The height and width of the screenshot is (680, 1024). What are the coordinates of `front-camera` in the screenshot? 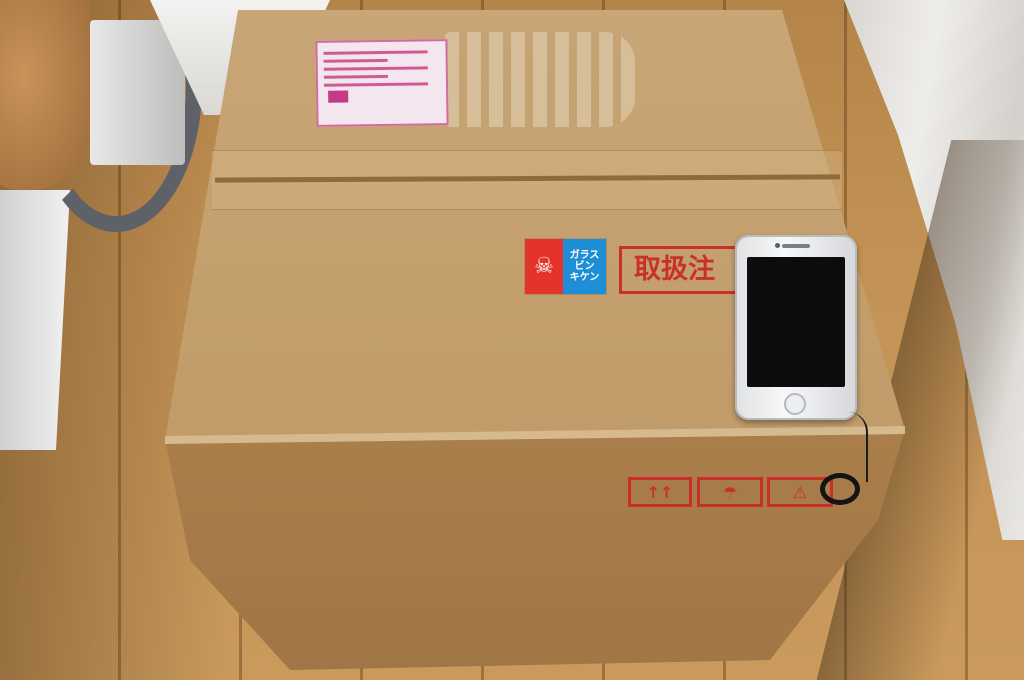 It's located at (777, 245).